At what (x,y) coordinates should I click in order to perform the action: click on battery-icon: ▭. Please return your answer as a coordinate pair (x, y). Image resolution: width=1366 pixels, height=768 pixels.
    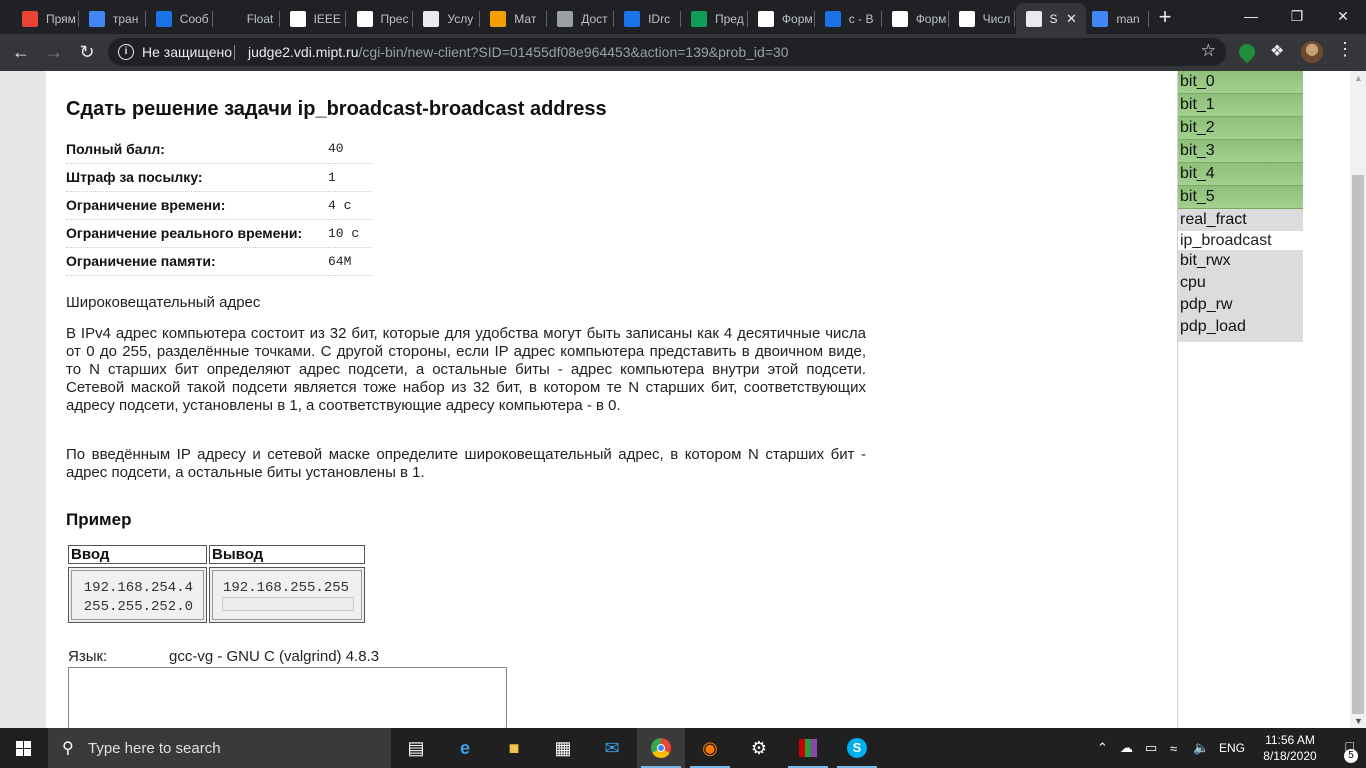
    Looking at the image, I should click on (1151, 748).